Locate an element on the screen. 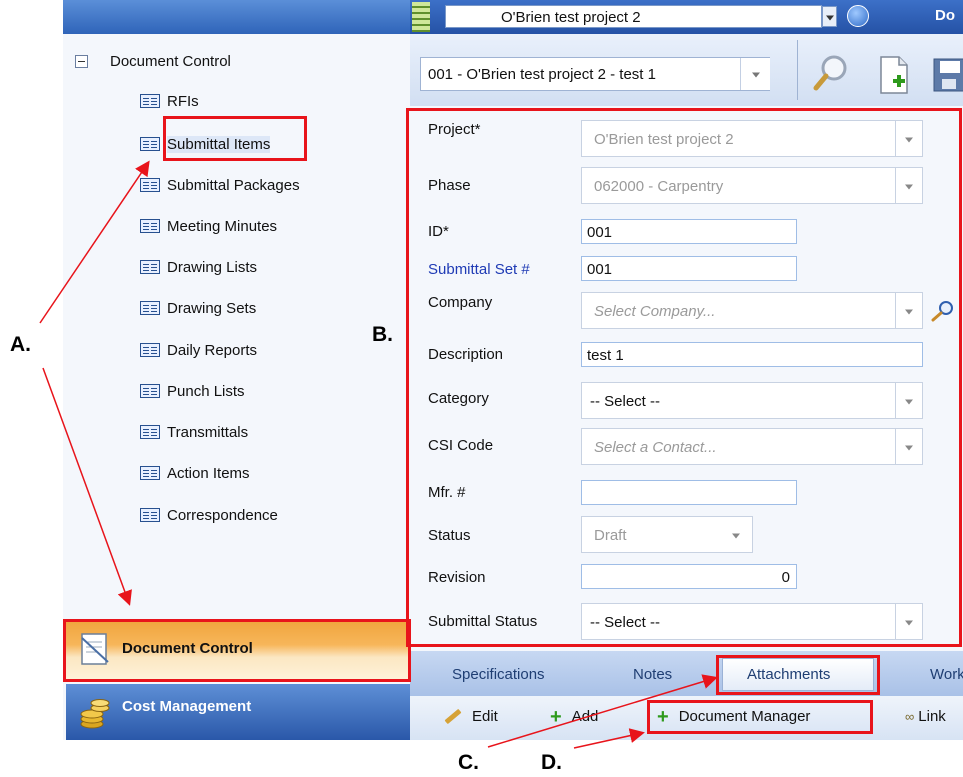 Image resolution: width=963 pixels, height=777 pixels. tree-item-label: Drawing Lists is located at coordinates (212, 267).